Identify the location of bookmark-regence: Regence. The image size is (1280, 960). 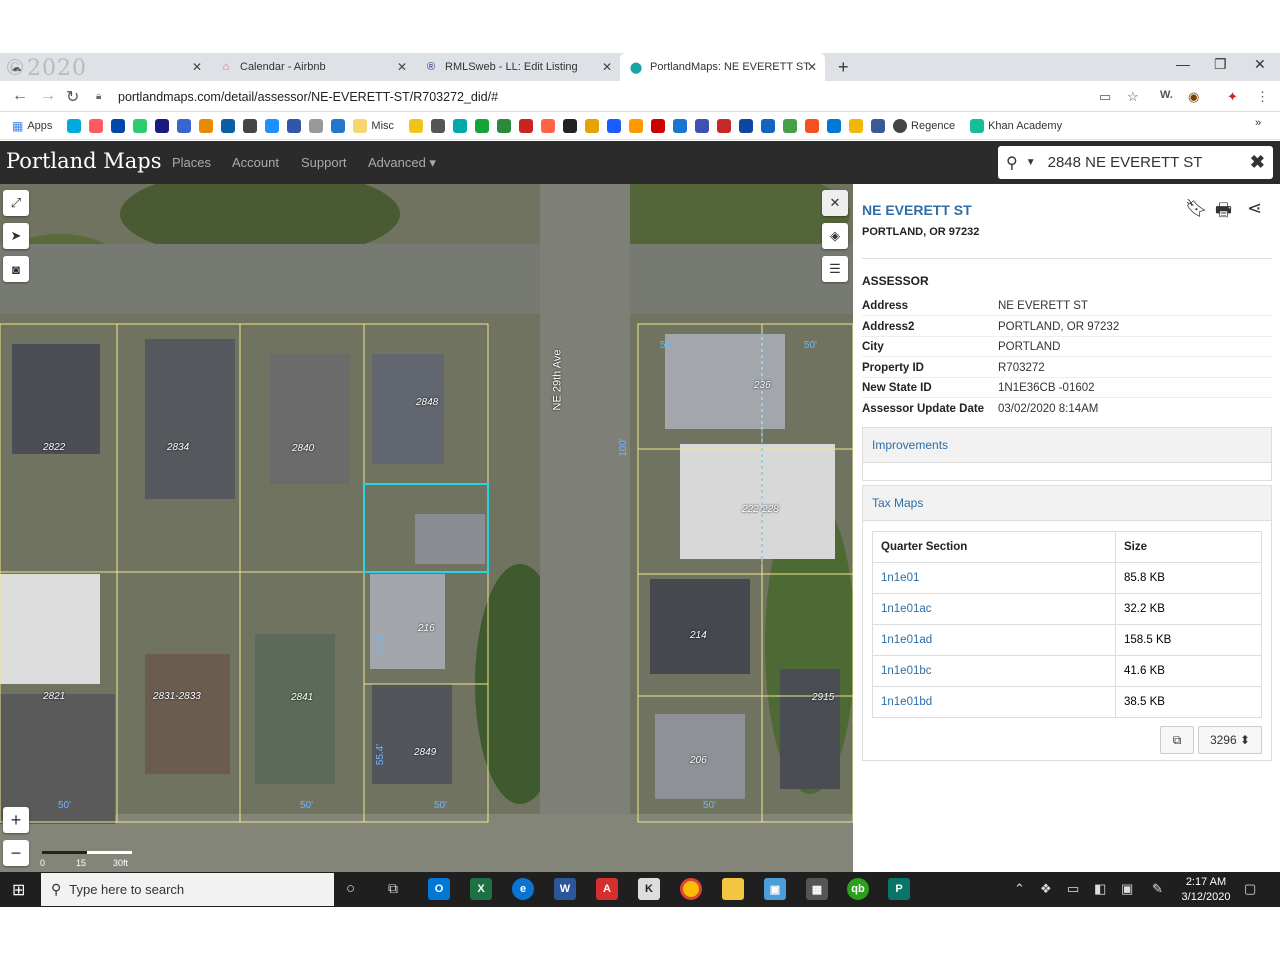
(928, 126).